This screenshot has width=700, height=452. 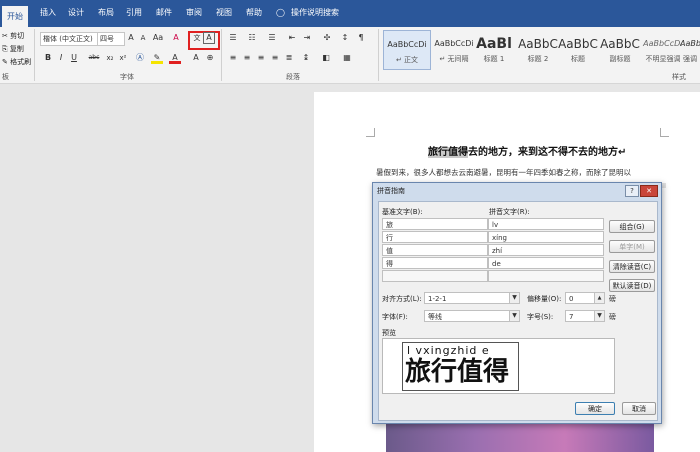 What do you see at coordinates (571, 299) in the screenshot?
I see `offset-value: 0` at bounding box center [571, 299].